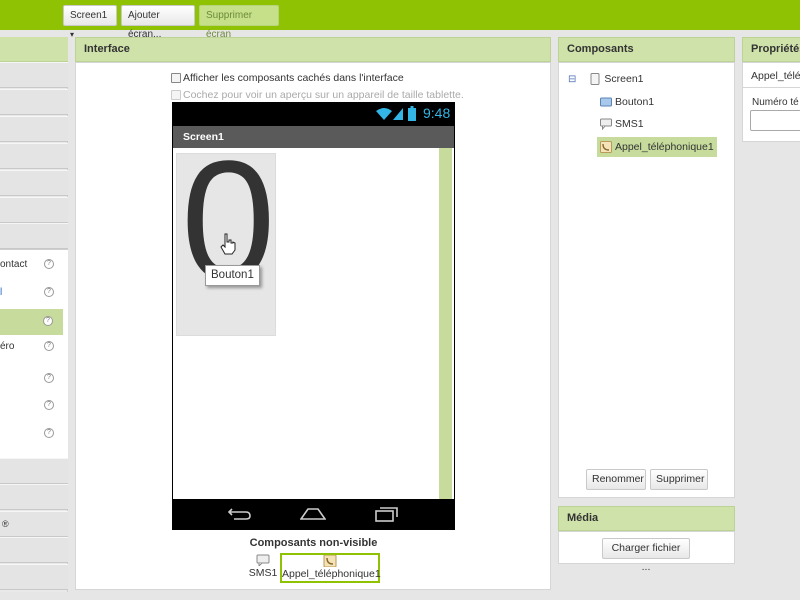 This screenshot has width=800, height=600. What do you see at coordinates (384, 114) in the screenshot?
I see `wifi-icon` at bounding box center [384, 114].